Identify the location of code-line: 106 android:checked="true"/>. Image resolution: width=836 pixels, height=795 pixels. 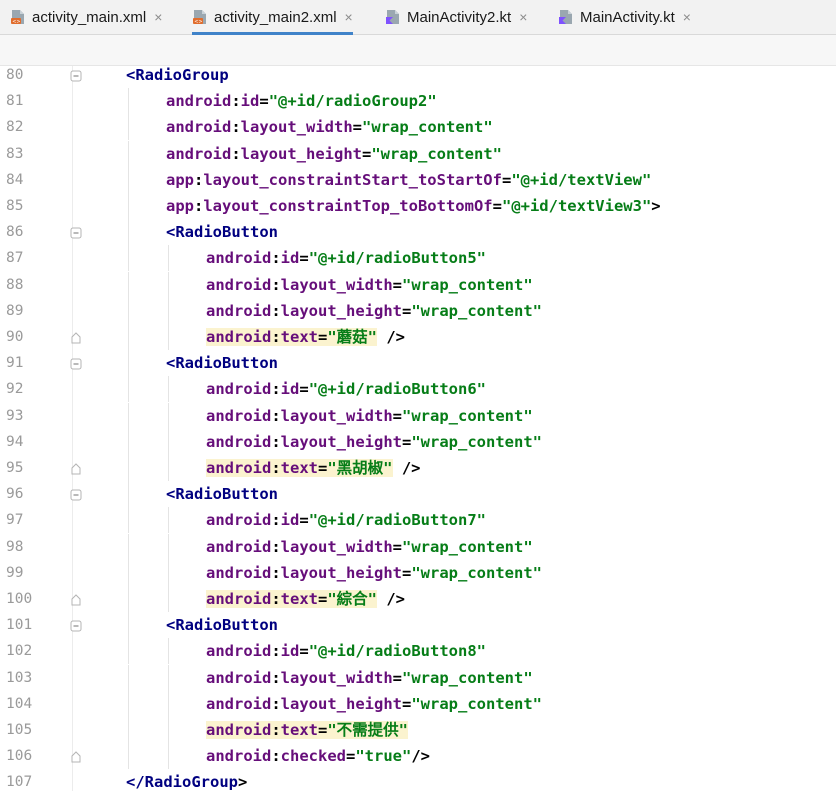
(418, 756).